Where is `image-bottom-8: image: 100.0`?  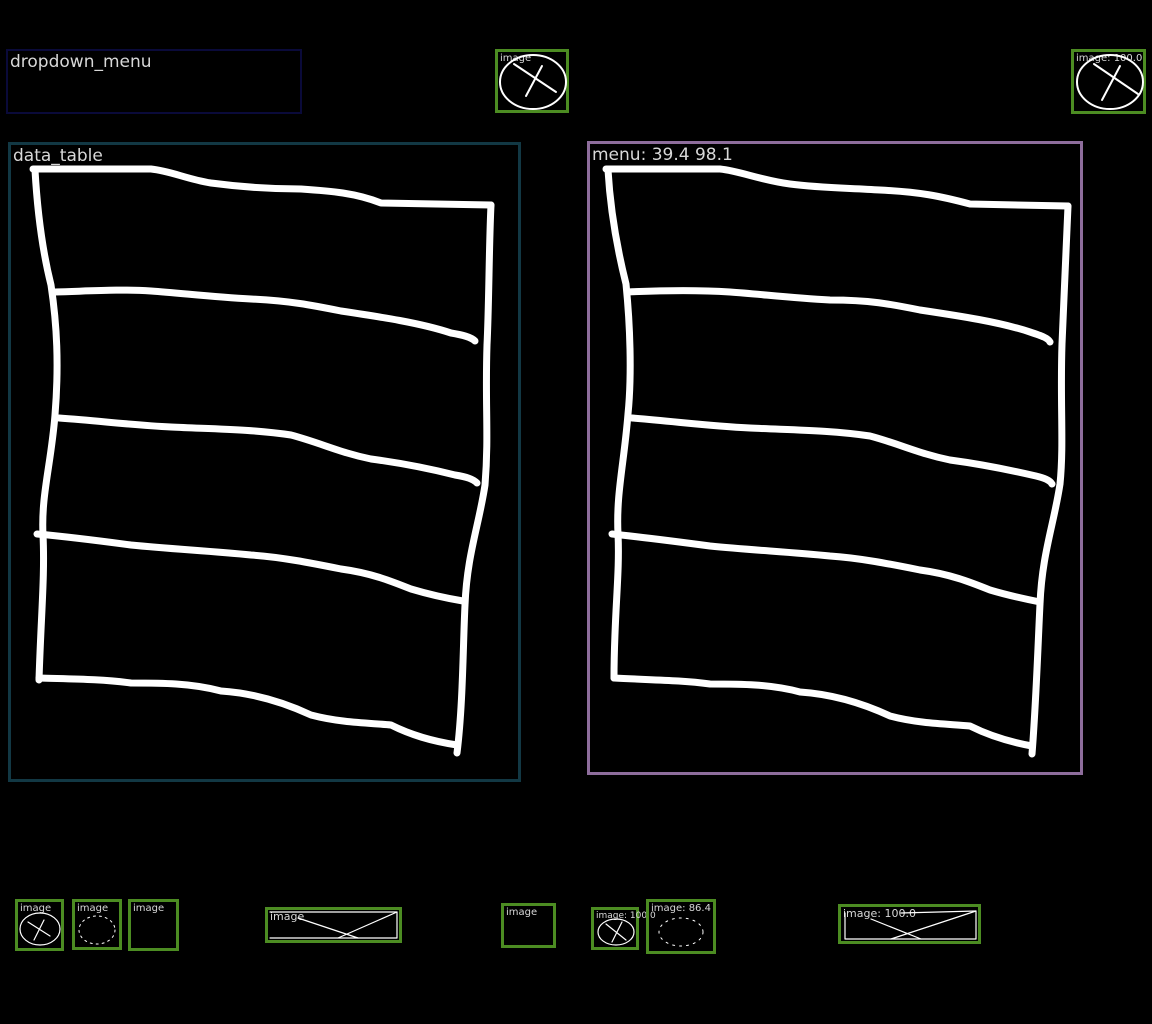 image-bottom-8: image: 100.0 is located at coordinates (909, 924).